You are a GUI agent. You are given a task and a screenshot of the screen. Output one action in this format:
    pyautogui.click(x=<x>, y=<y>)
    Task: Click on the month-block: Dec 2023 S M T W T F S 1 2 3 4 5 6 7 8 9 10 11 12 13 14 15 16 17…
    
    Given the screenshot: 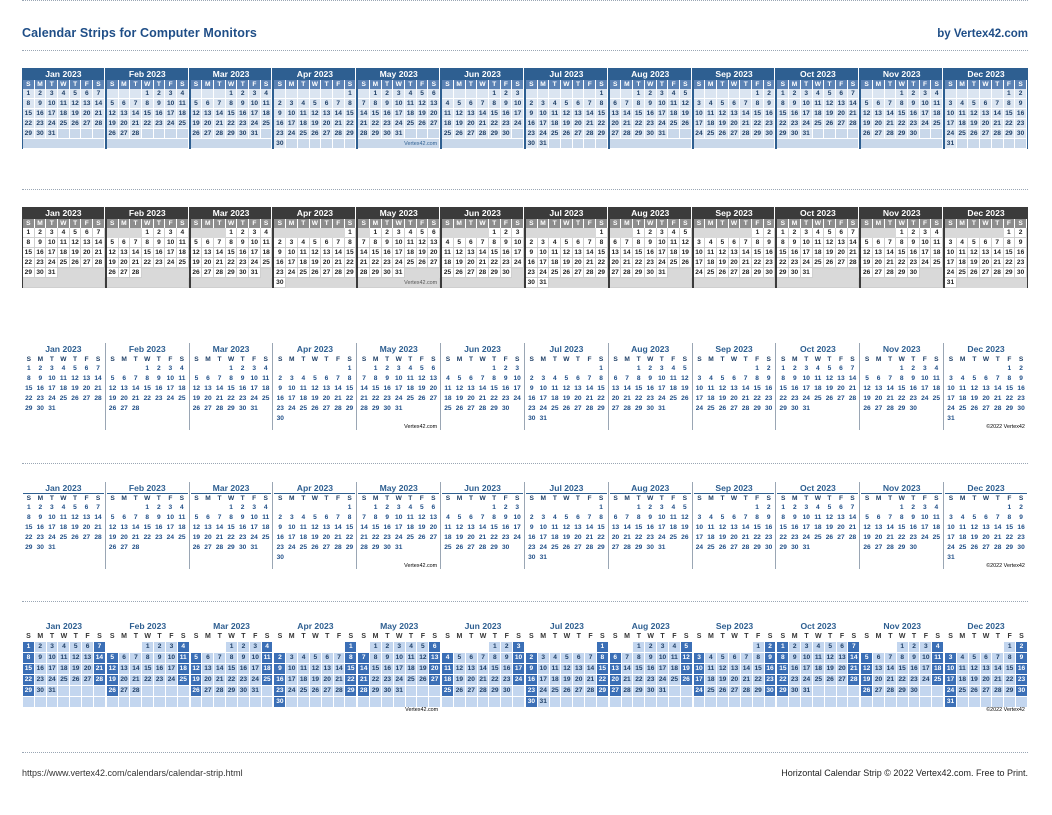 What is the action you would take?
    pyautogui.click(x=986, y=386)
    